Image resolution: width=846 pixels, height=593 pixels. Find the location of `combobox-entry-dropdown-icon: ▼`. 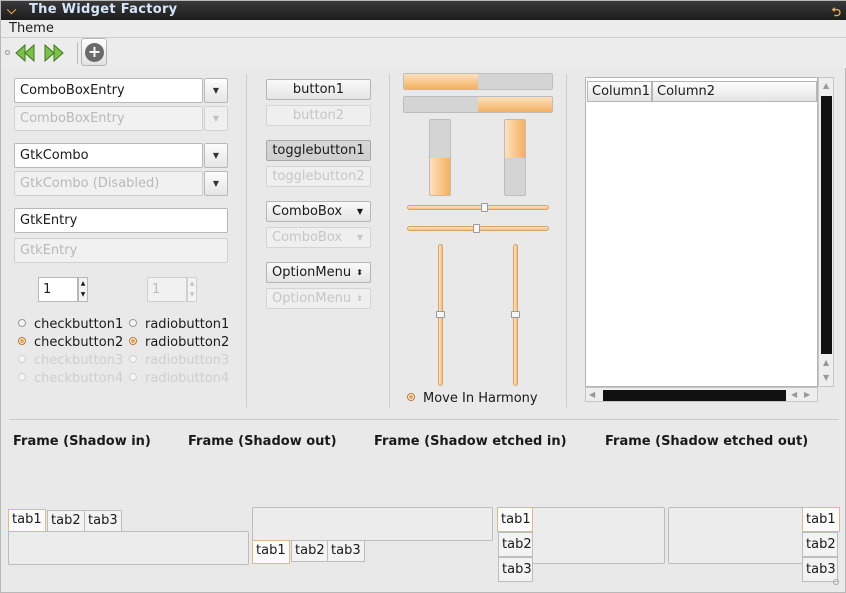

combobox-entry-dropdown-icon: ▼ is located at coordinates (216, 90).